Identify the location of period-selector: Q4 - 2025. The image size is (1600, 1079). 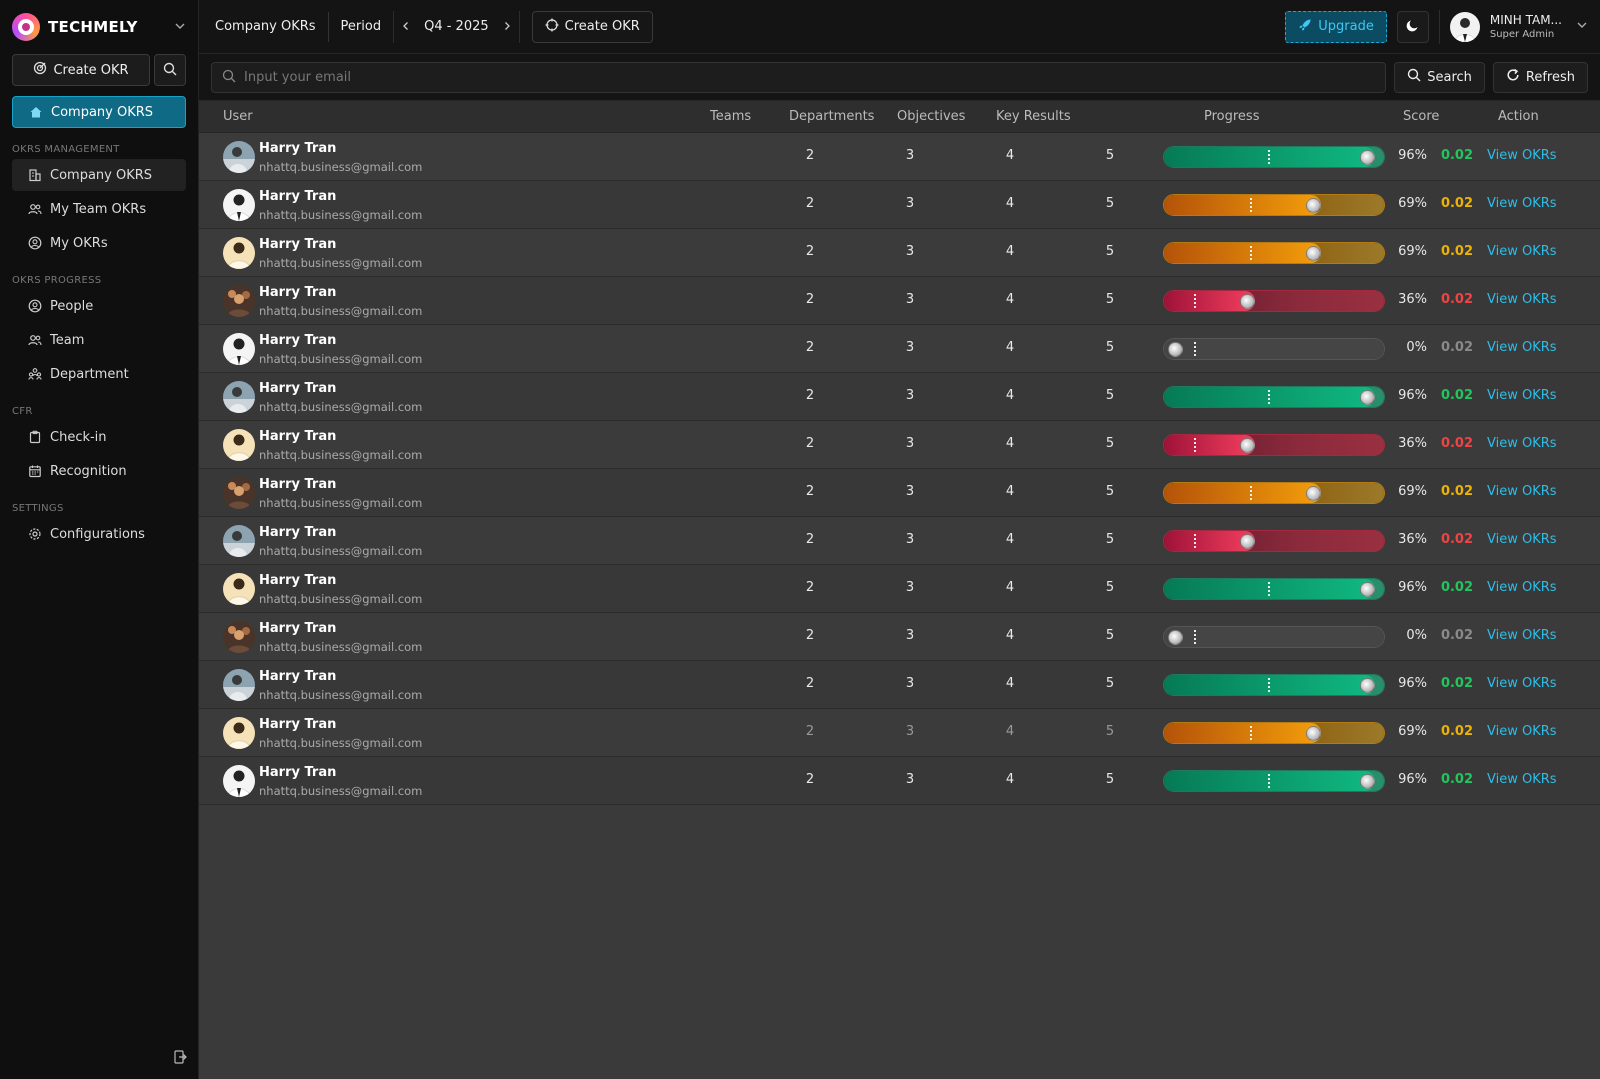
(456, 26).